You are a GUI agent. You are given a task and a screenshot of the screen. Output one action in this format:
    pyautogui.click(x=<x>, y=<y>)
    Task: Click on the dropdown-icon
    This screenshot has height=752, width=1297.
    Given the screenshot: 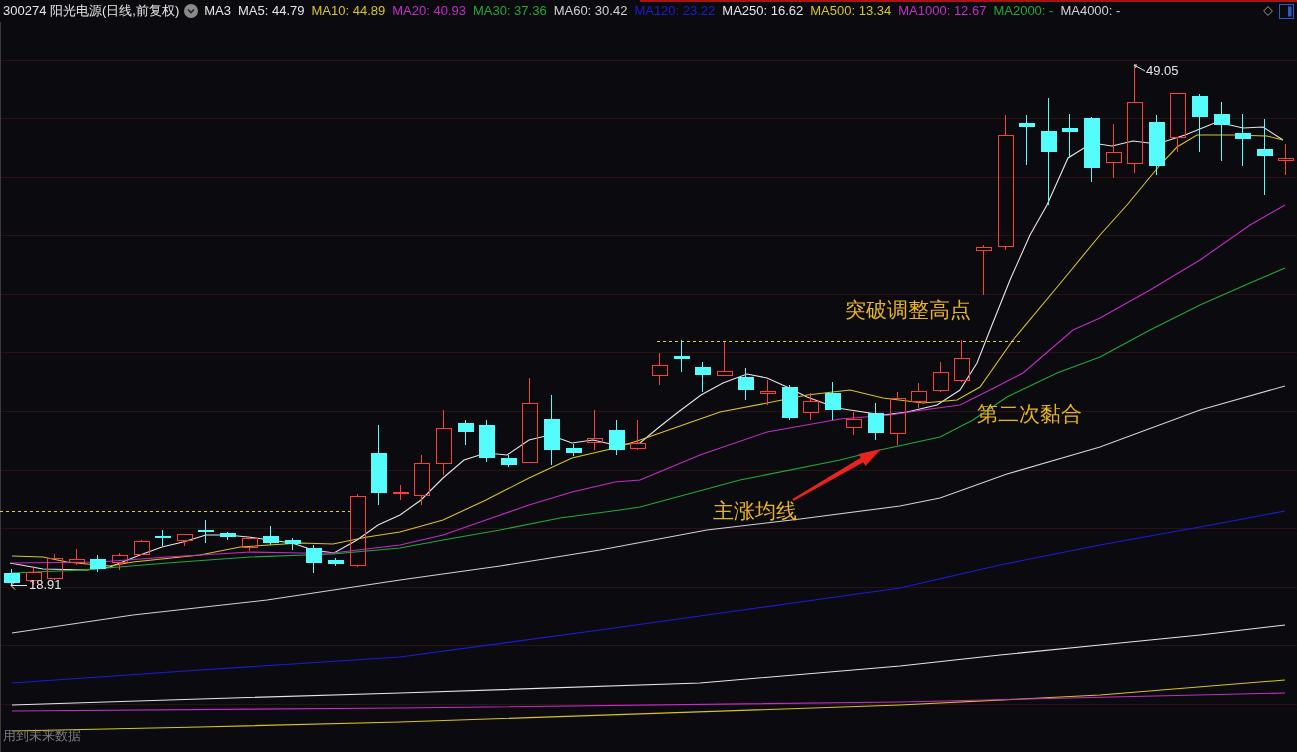 What is the action you would take?
    pyautogui.click(x=191, y=11)
    